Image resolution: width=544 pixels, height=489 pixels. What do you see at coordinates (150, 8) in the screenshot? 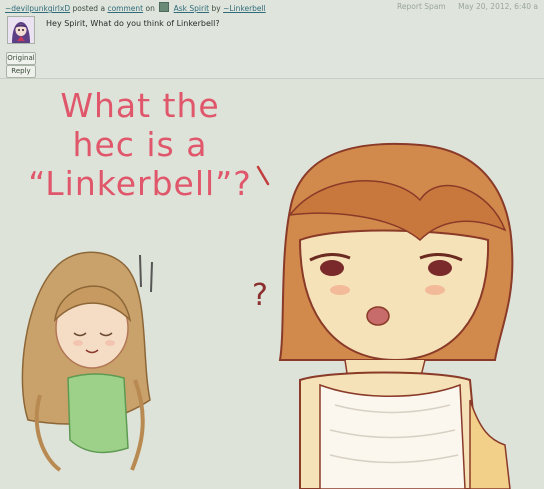
I see `on-text: on` at bounding box center [150, 8].